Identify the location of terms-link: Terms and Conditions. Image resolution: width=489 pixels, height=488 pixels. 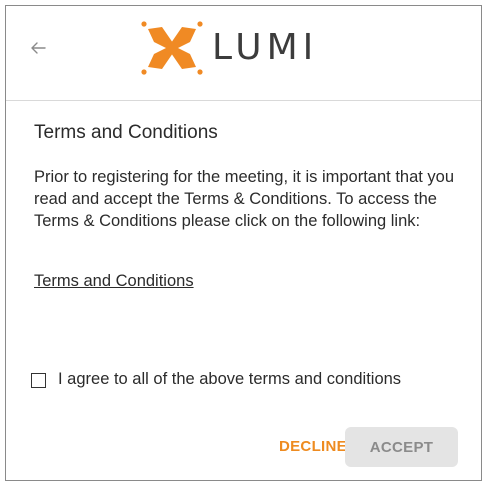
(114, 281).